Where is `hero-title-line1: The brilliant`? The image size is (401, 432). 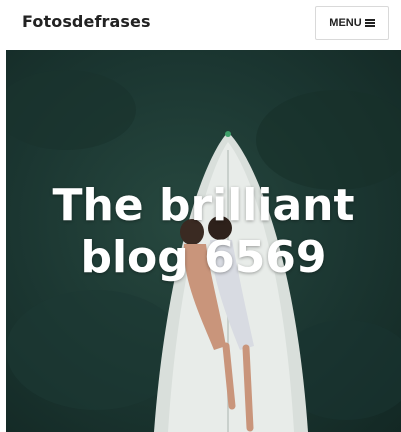 hero-title-line1: The brilliant is located at coordinates (203, 205).